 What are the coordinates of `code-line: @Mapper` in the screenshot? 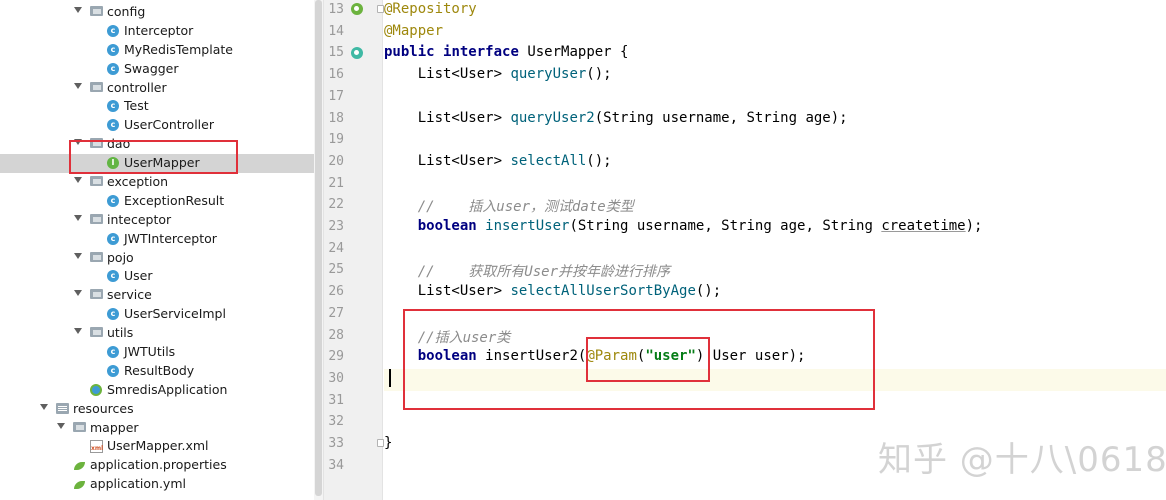 It's located at (775, 33).